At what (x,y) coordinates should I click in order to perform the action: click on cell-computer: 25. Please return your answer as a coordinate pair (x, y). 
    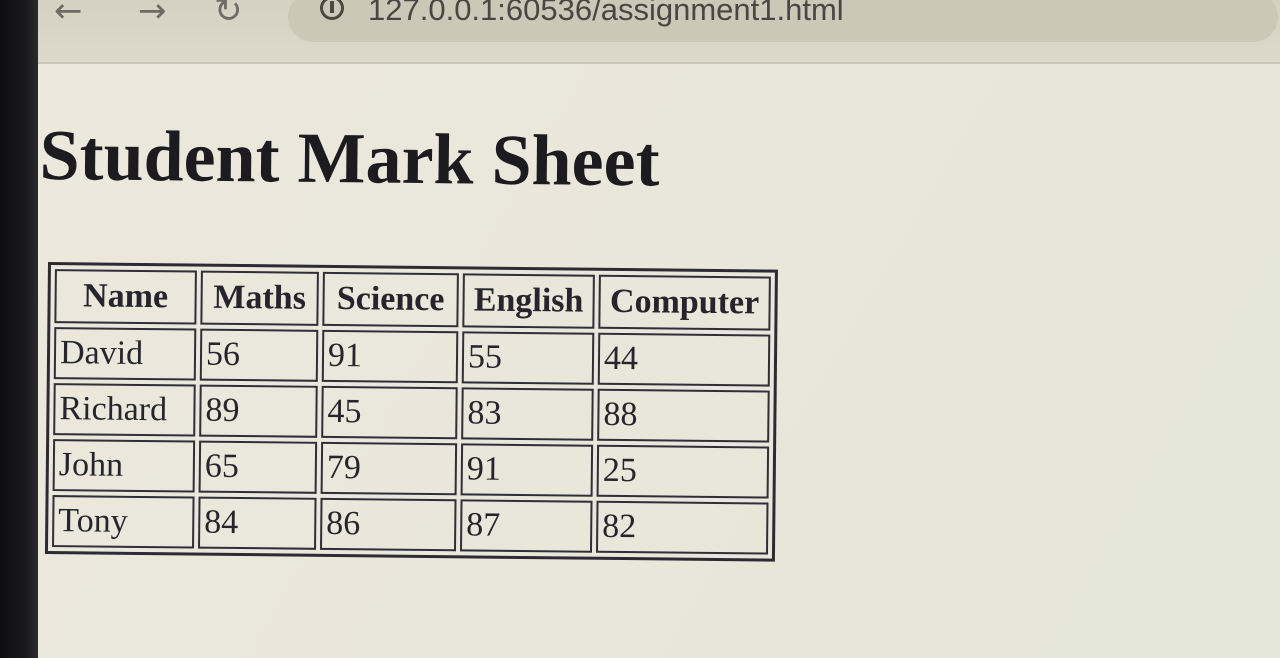
    Looking at the image, I should click on (683, 471).